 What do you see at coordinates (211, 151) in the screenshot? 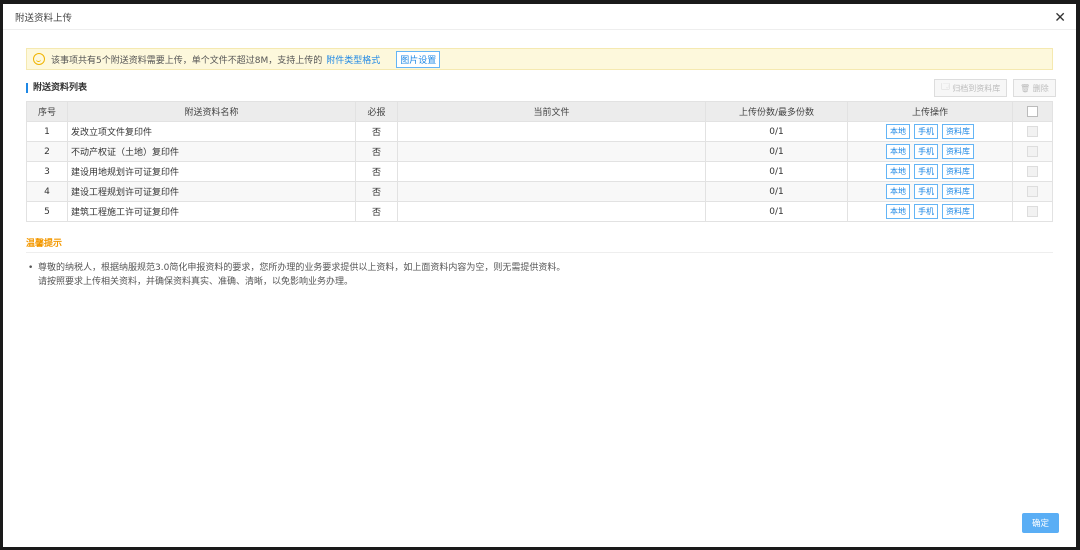
I see `row-name: 不动产权证（土地）复印件` at bounding box center [211, 151].